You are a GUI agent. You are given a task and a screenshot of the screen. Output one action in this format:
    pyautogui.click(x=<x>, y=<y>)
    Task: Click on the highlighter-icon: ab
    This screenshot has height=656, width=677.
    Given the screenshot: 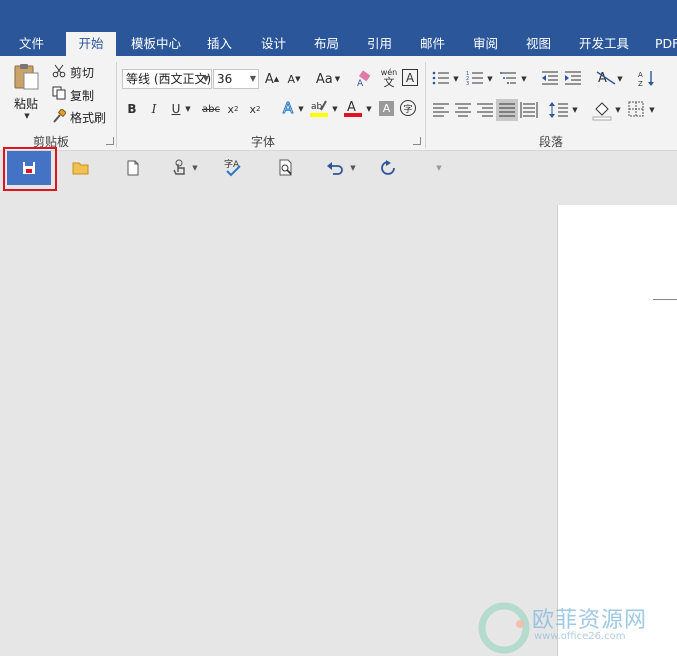 What is the action you would take?
    pyautogui.click(x=319, y=109)
    